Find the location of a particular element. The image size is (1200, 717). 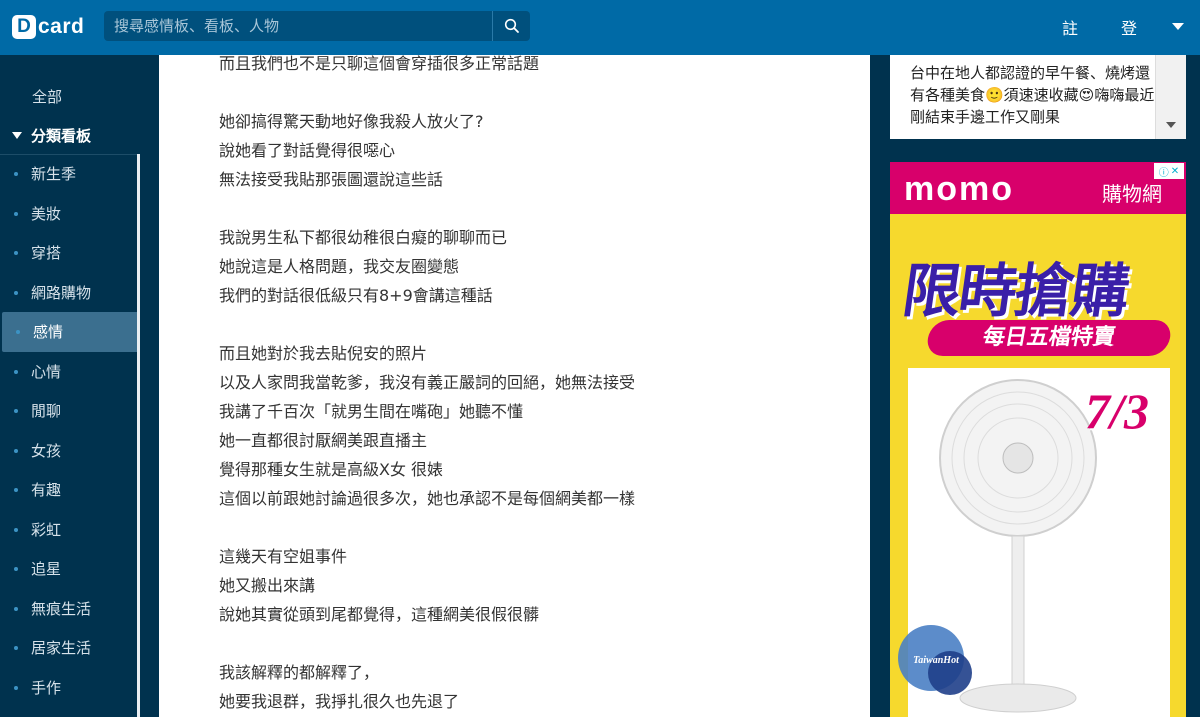

article-line: 她要我退群，我掙扎很久也先退了 is located at coordinates (339, 701).